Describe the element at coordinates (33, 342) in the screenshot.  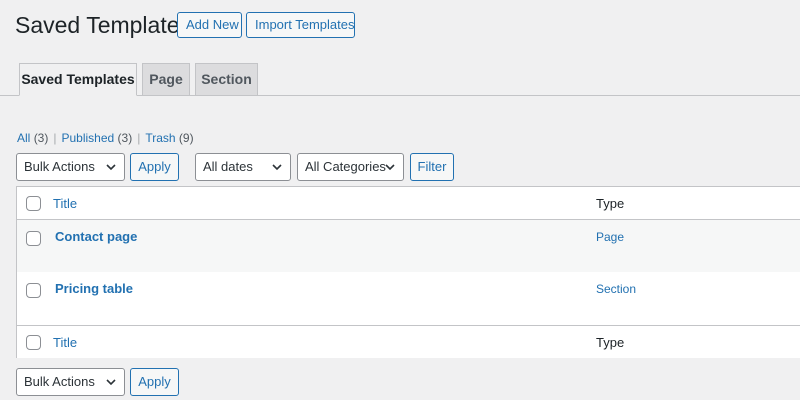
I see `select-all-checkbox-footer` at that location.